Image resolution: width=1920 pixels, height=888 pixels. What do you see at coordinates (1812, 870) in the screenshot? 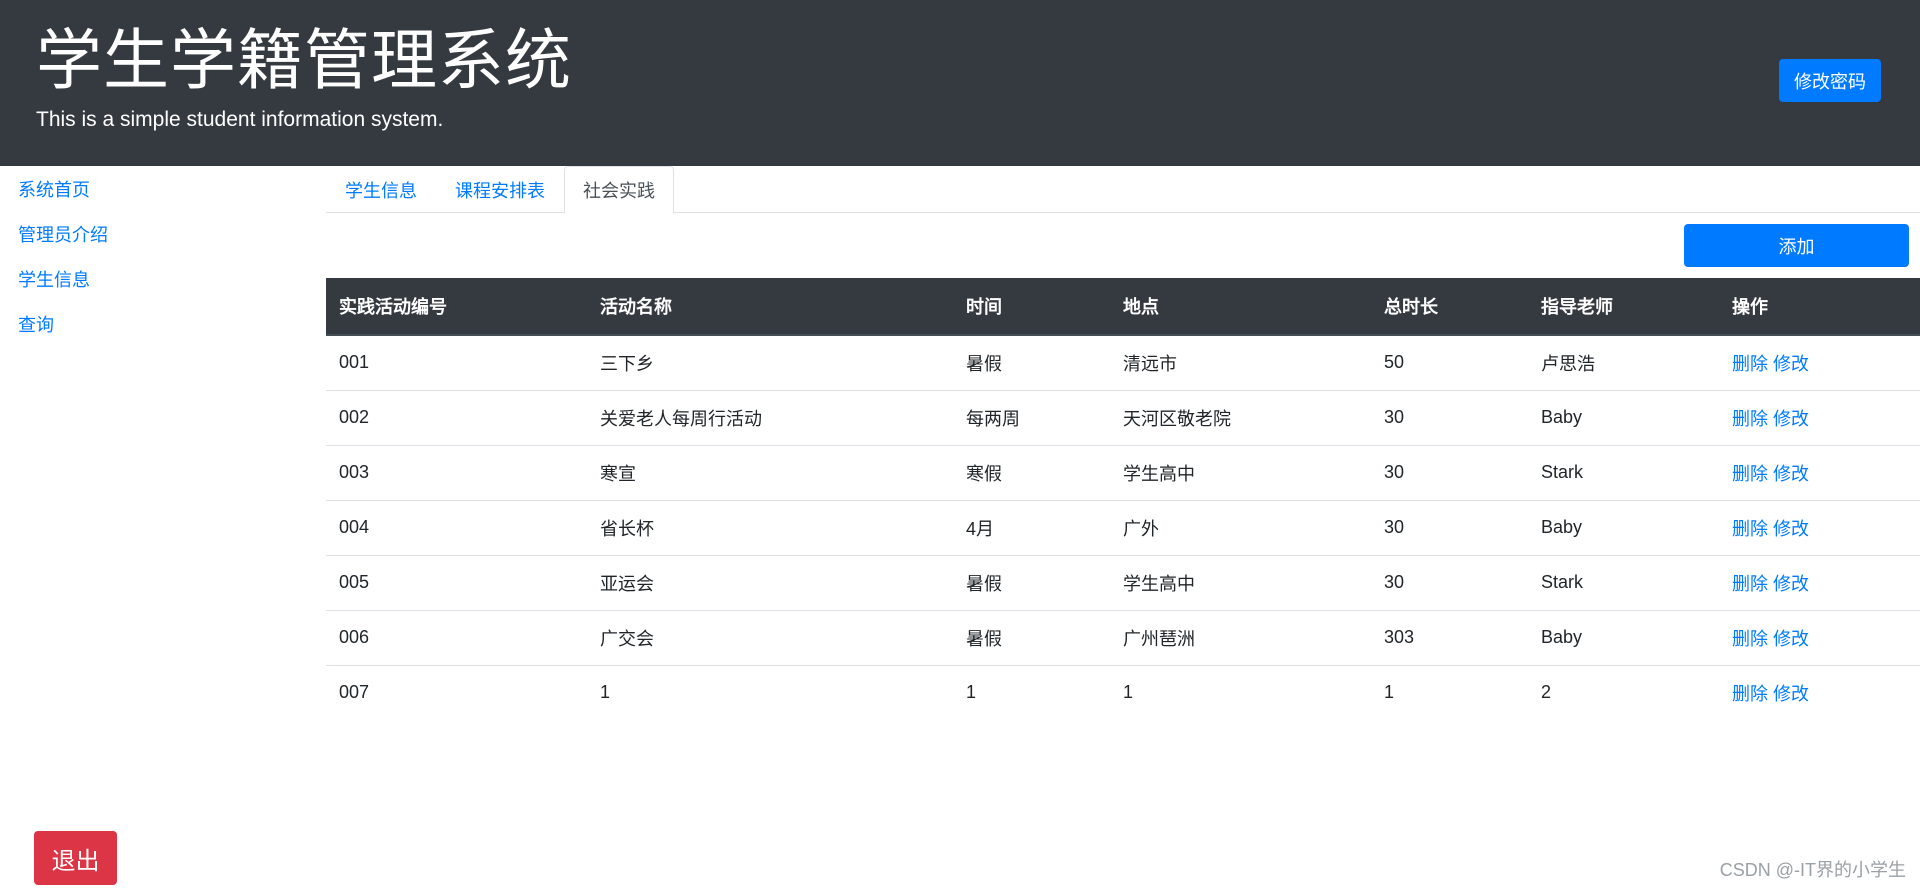
I see `watermark: CSDN @-IT界的小学生` at bounding box center [1812, 870].